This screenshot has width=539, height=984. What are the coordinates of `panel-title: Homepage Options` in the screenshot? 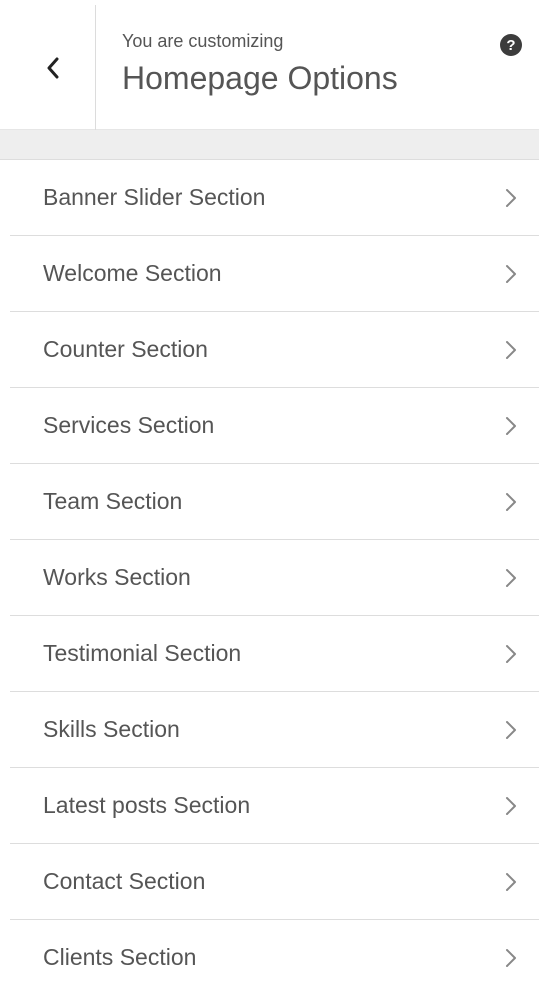 It's located at (260, 78).